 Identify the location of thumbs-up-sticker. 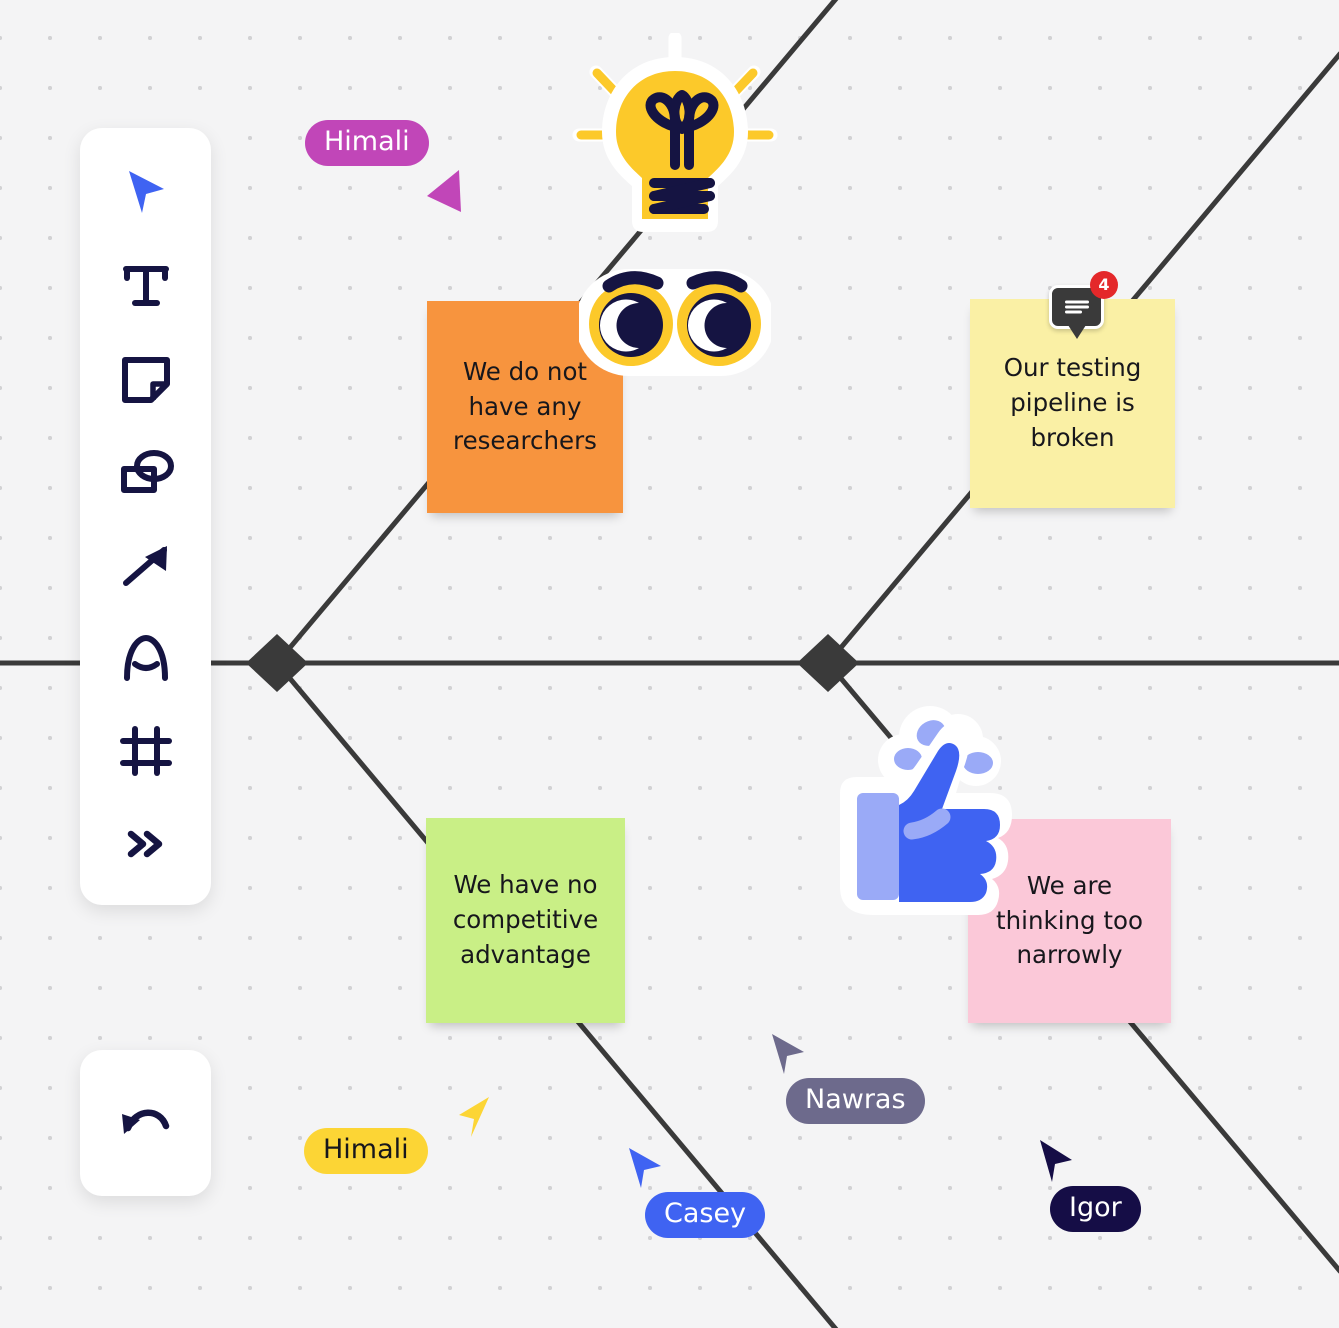
(918, 819).